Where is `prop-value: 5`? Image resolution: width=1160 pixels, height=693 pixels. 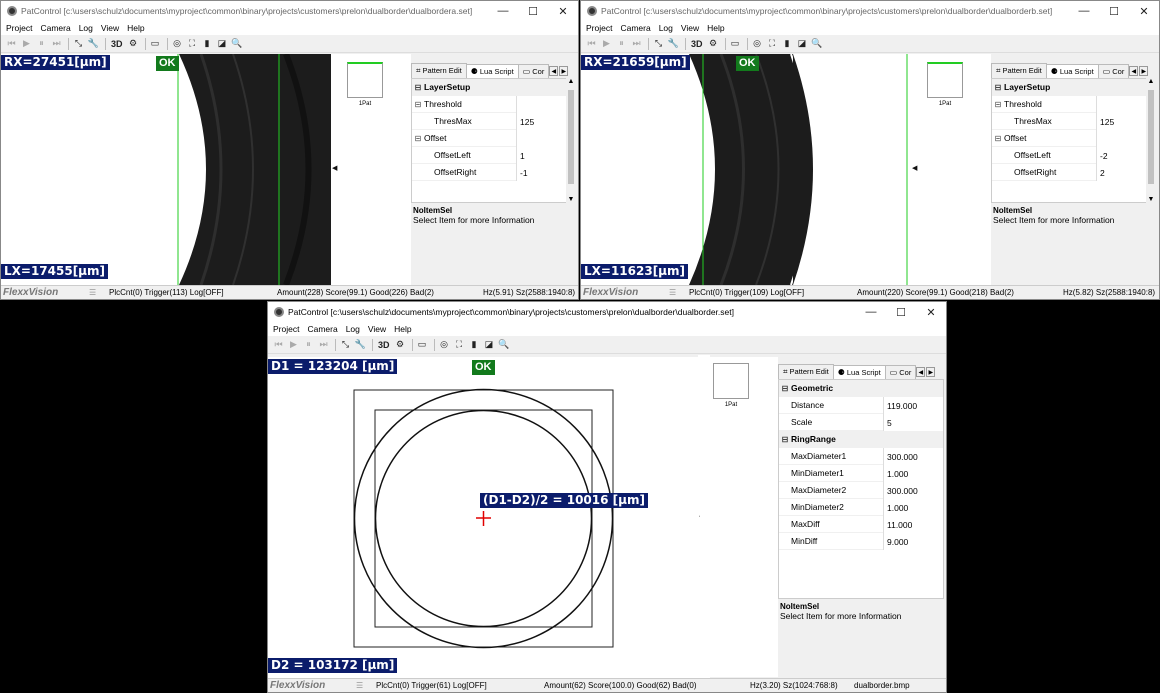 prop-value: 5 is located at coordinates (913, 422).